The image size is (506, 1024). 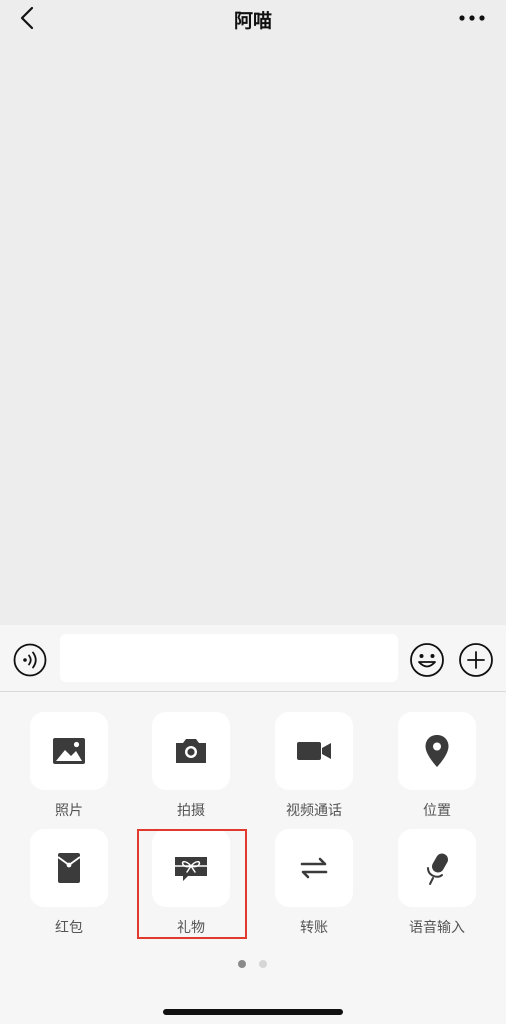 I want to click on photo-label: 照片, so click(x=69, y=811).